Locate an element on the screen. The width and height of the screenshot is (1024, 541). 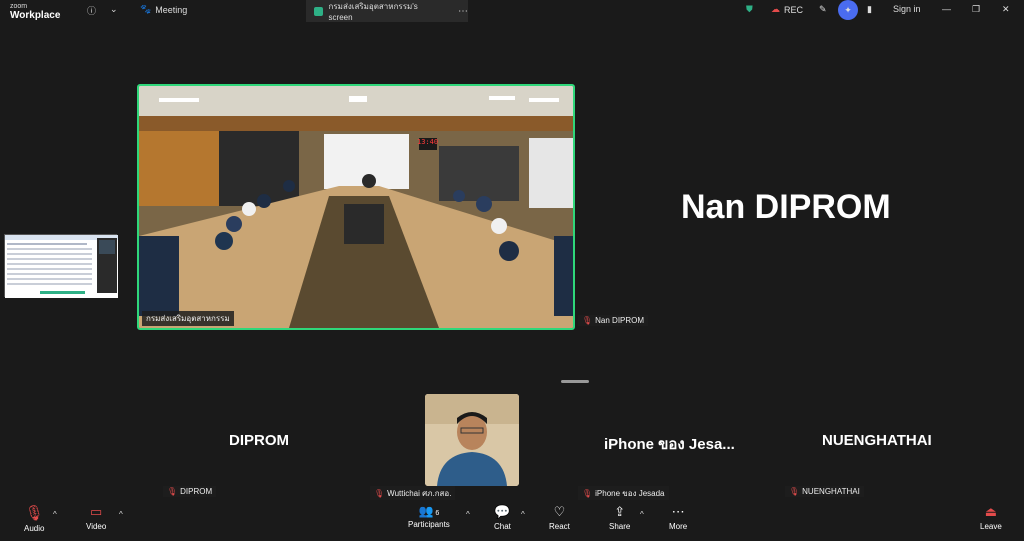
participant-video is located at coordinates (472, 440).